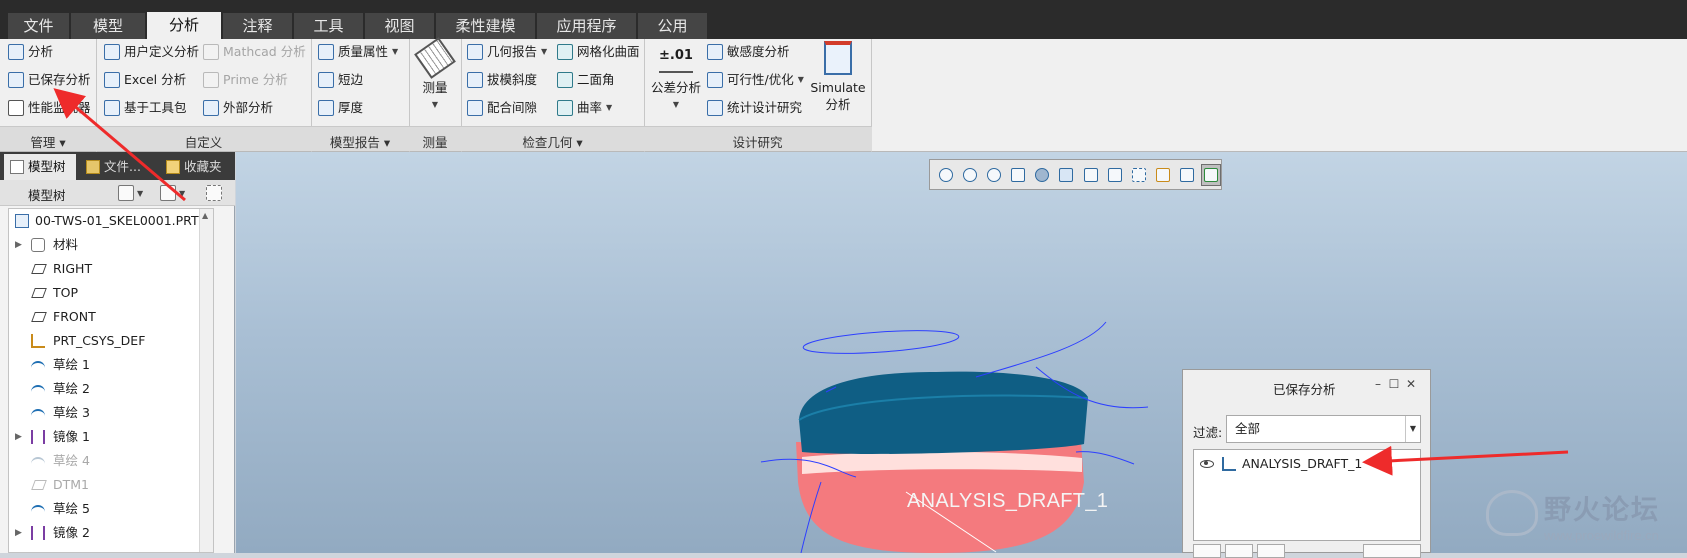 This screenshot has height=558, width=1687. I want to click on feasibility-optimization-button: 可行性/优化 ▼, so click(755, 80).